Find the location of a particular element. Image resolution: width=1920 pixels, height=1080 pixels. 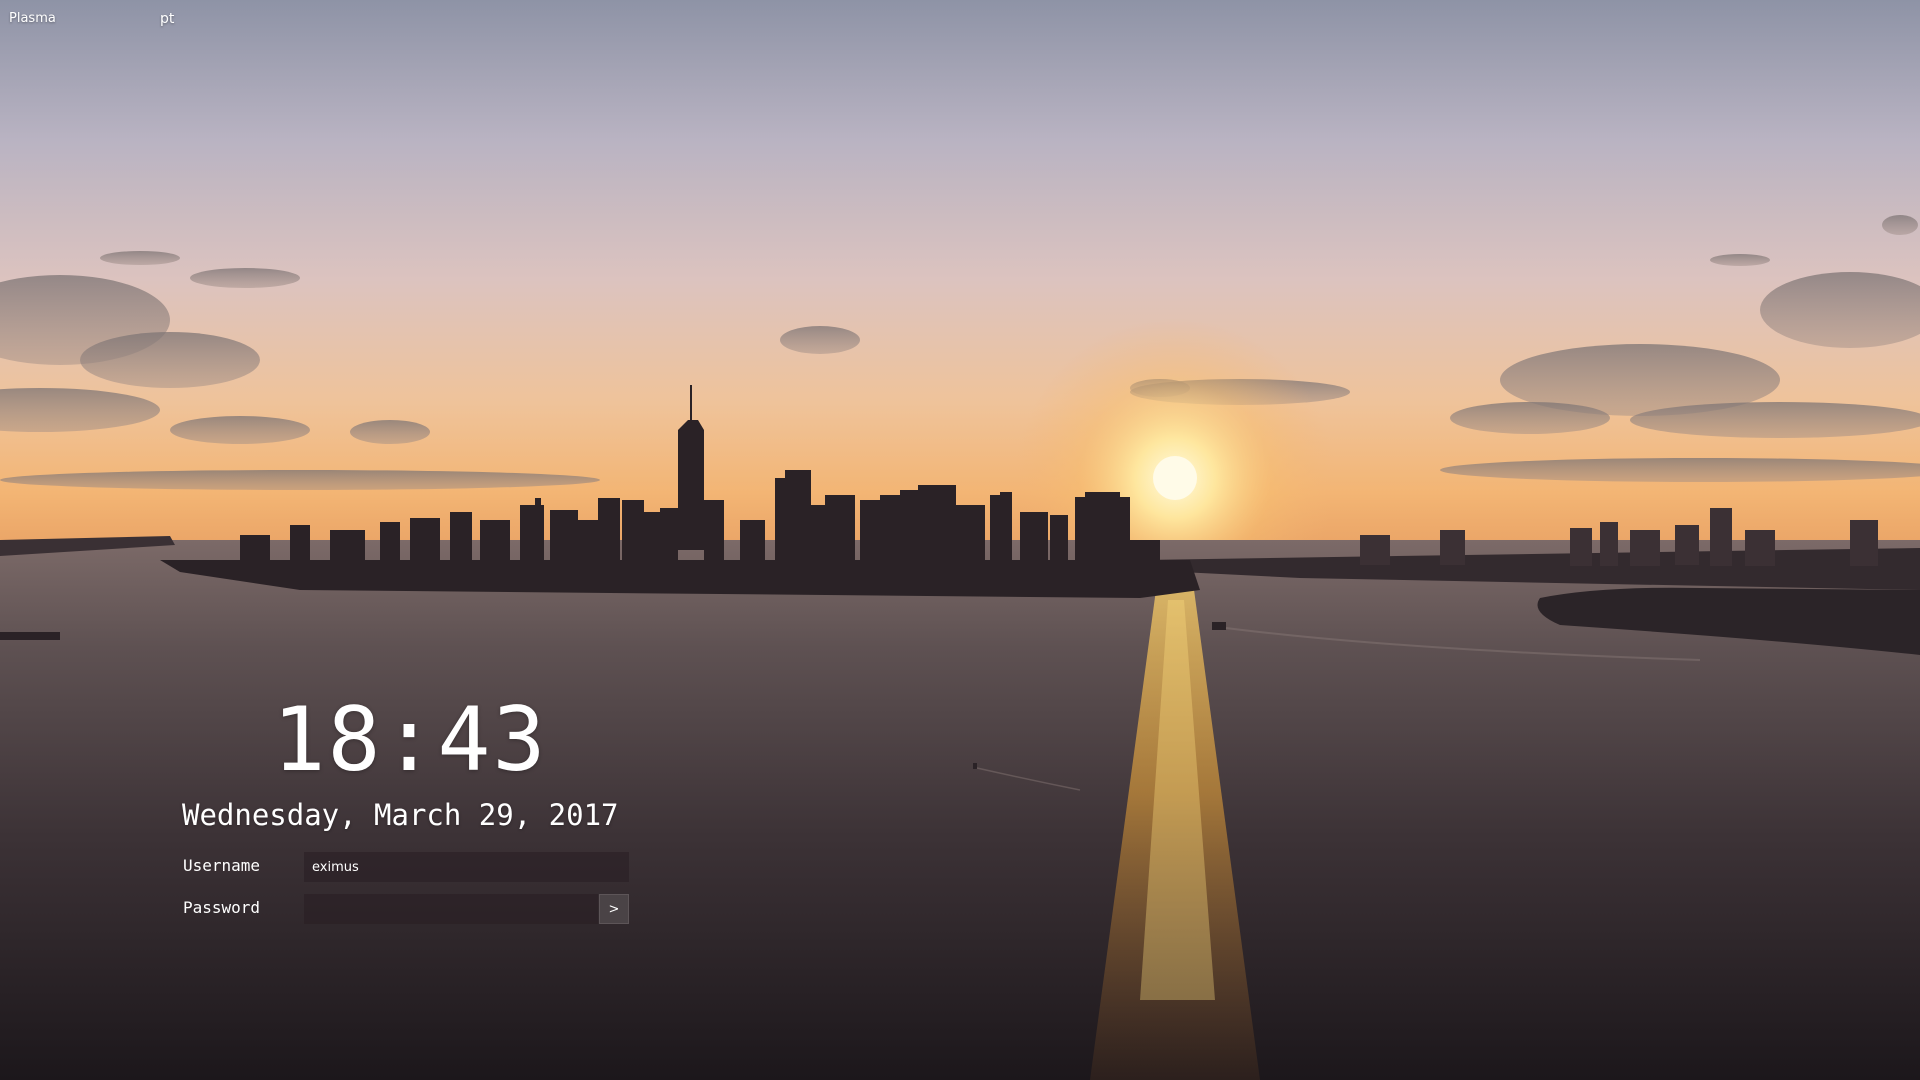

clock-date: Wednesday, March 29, 2017 is located at coordinates (400, 815).